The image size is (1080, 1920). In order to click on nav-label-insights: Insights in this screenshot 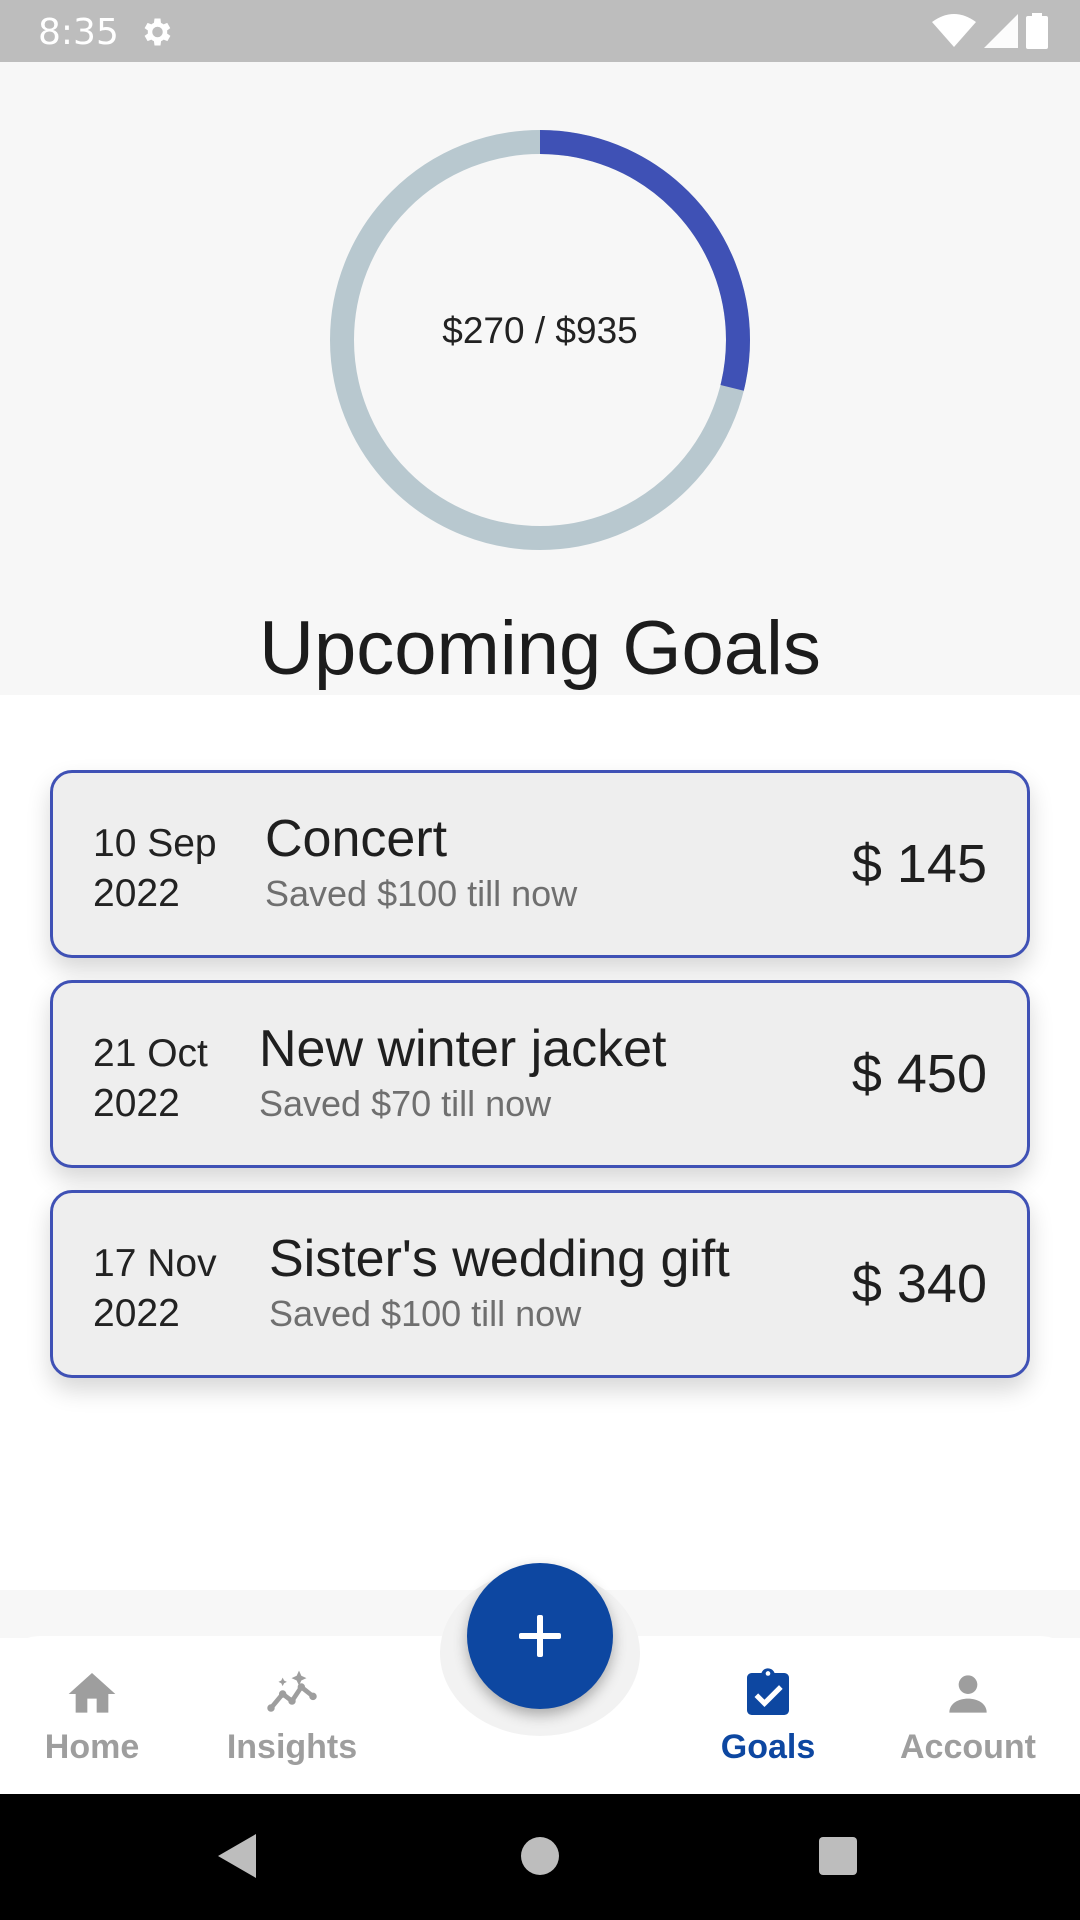, I will do `click(292, 1747)`.